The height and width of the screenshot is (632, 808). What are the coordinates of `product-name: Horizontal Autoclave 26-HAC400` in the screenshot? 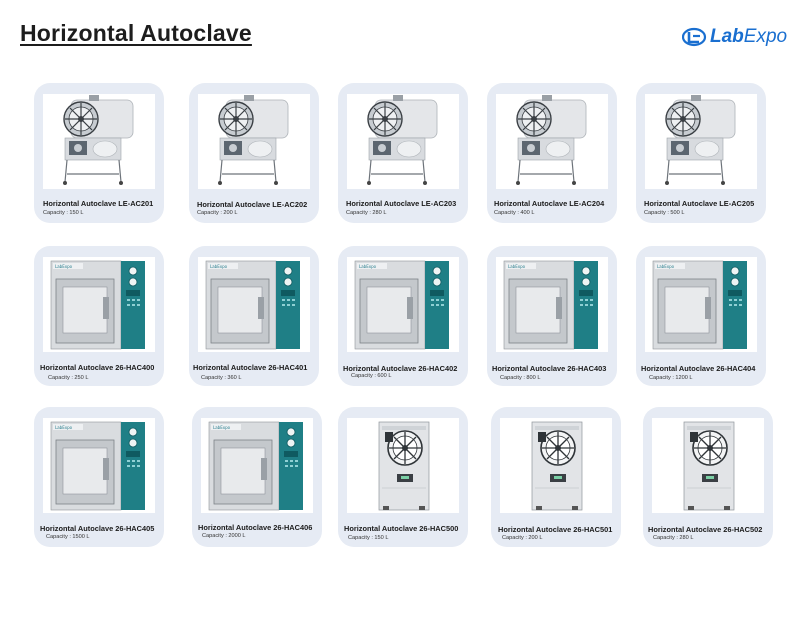 It's located at (97, 367).